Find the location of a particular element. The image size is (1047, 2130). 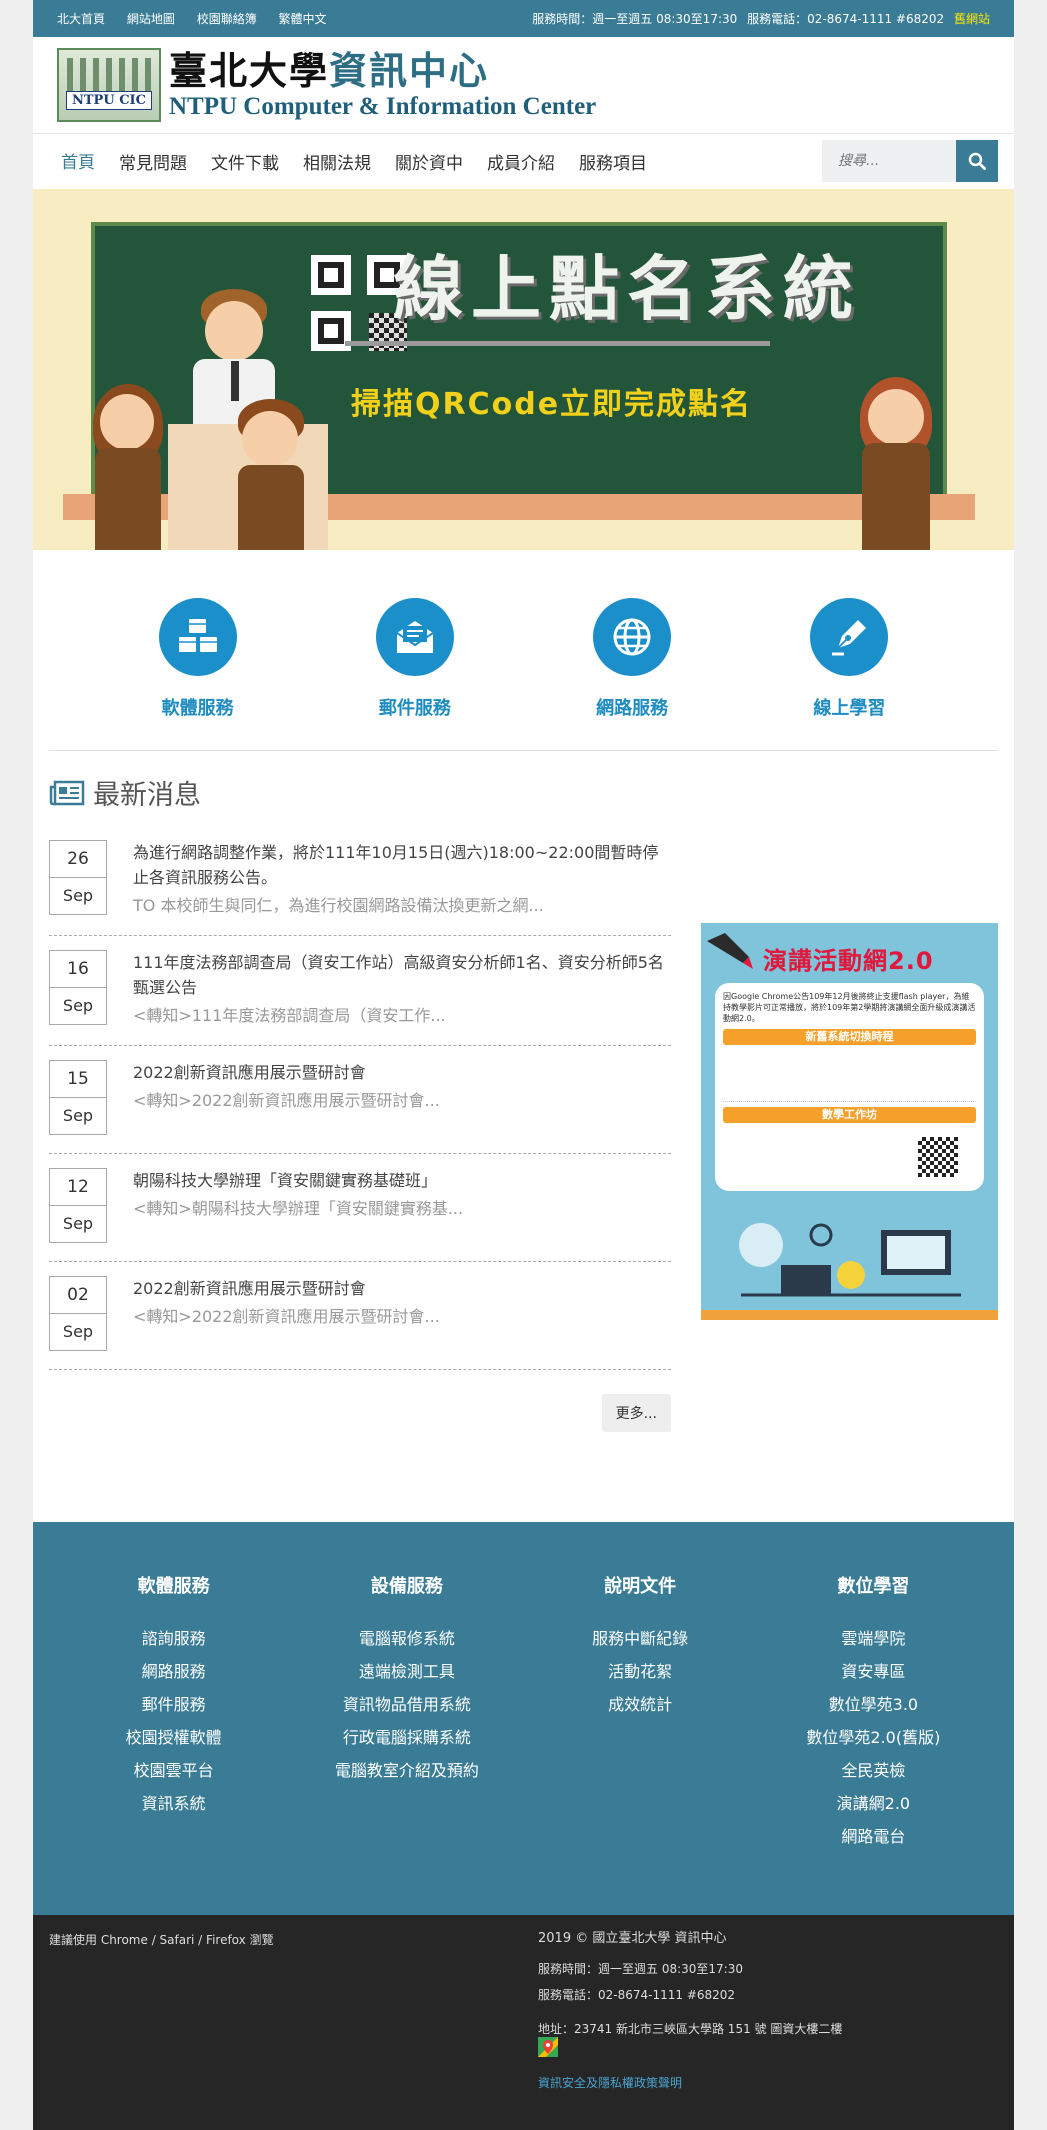

logo-zh: 臺北大學資訊中心 is located at coordinates (382, 71).